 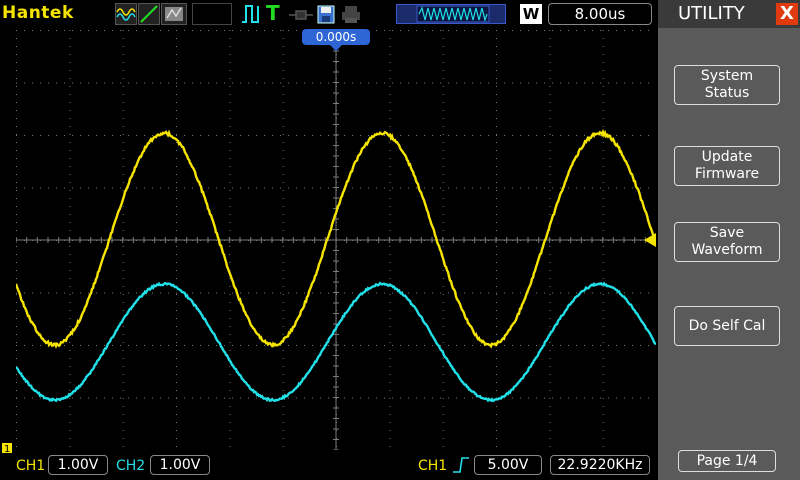 I want to click on print-icon, so click(x=351, y=14).